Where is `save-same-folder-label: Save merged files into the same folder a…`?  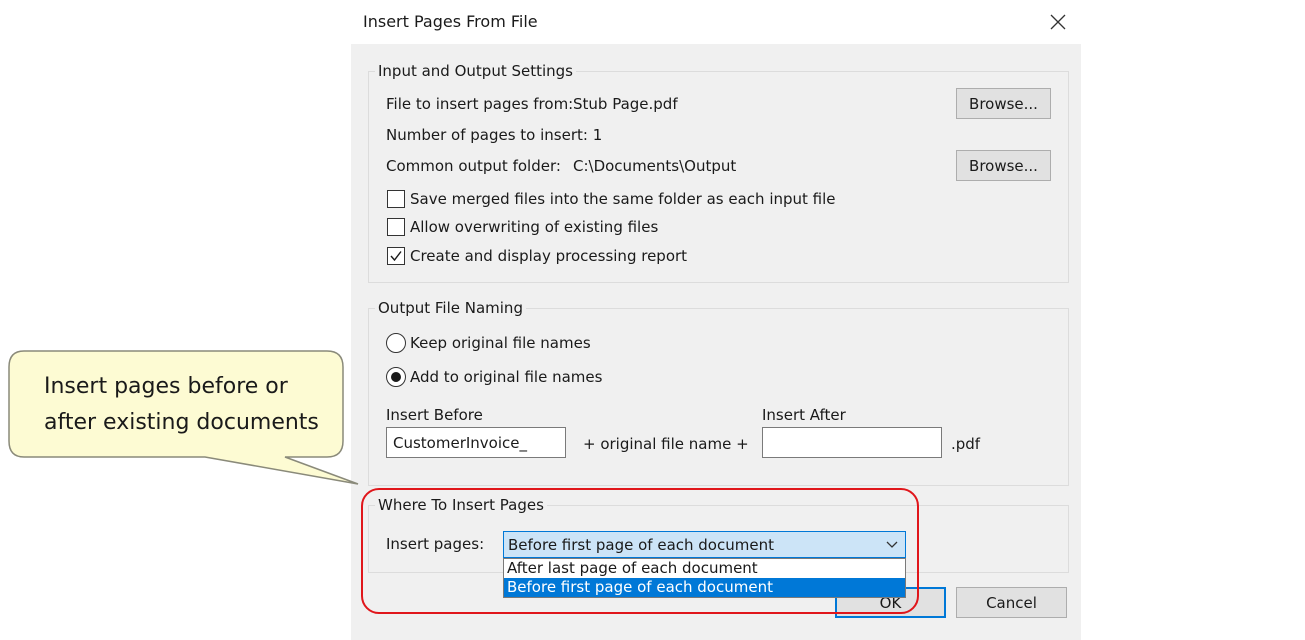
save-same-folder-label: Save merged files into the same folder a… is located at coordinates (623, 199).